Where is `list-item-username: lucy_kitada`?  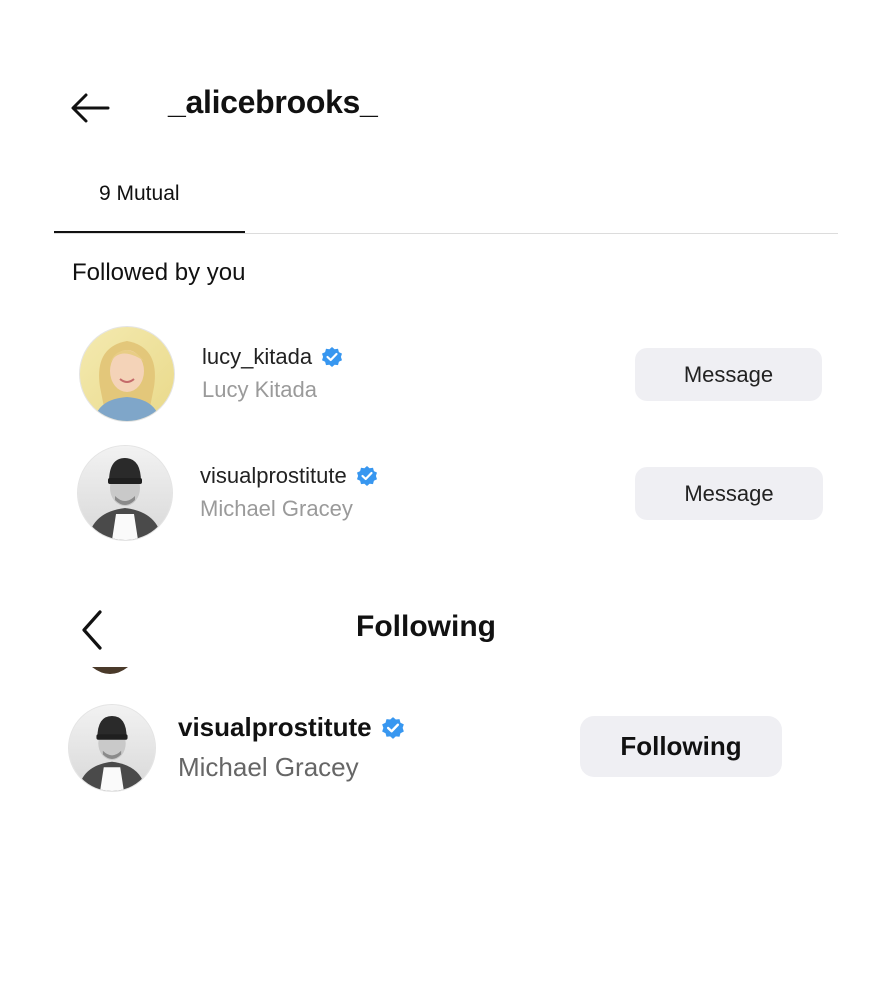 list-item-username: lucy_kitada is located at coordinates (273, 357).